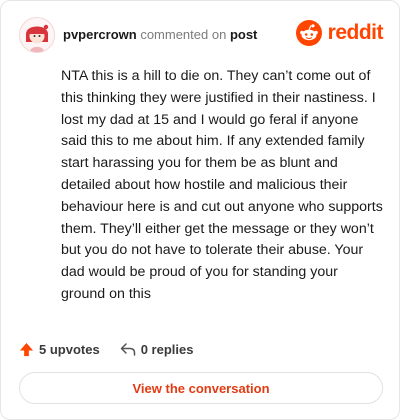 The width and height of the screenshot is (400, 420). Describe the element at coordinates (201, 388) in the screenshot. I see `view-conversation-button: View the conversation` at that location.